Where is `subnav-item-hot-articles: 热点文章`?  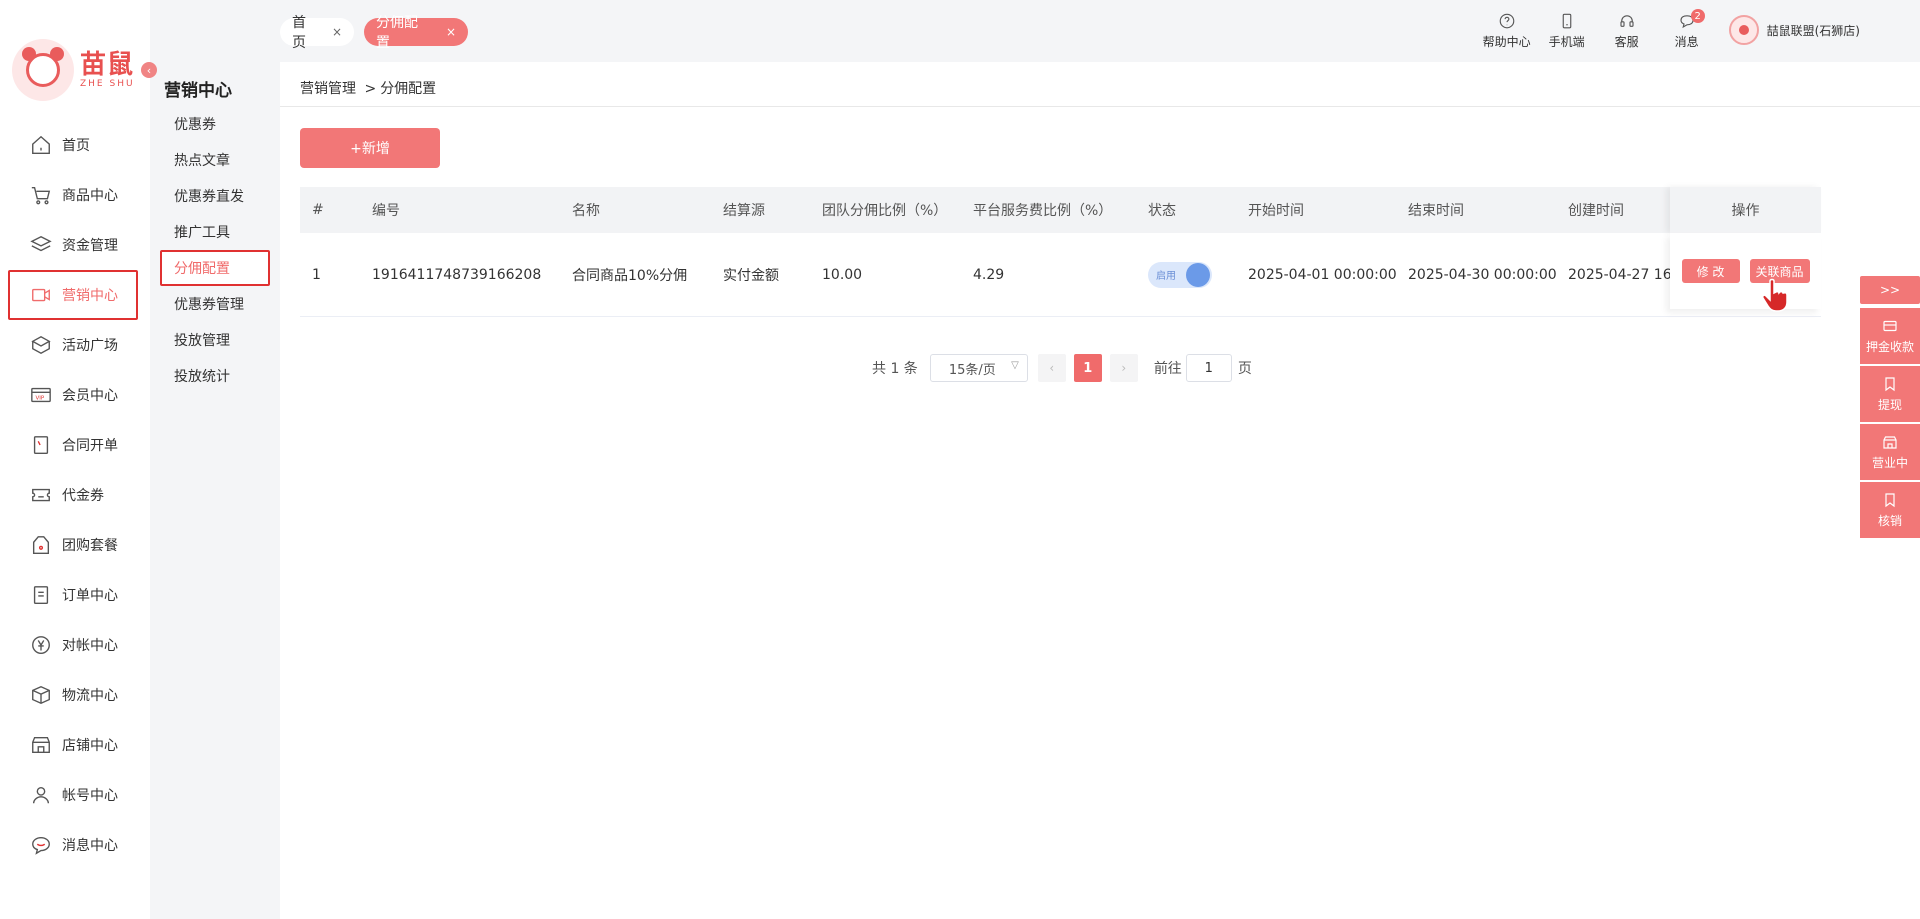 subnav-item-hot-articles: 热点文章 is located at coordinates (215, 160).